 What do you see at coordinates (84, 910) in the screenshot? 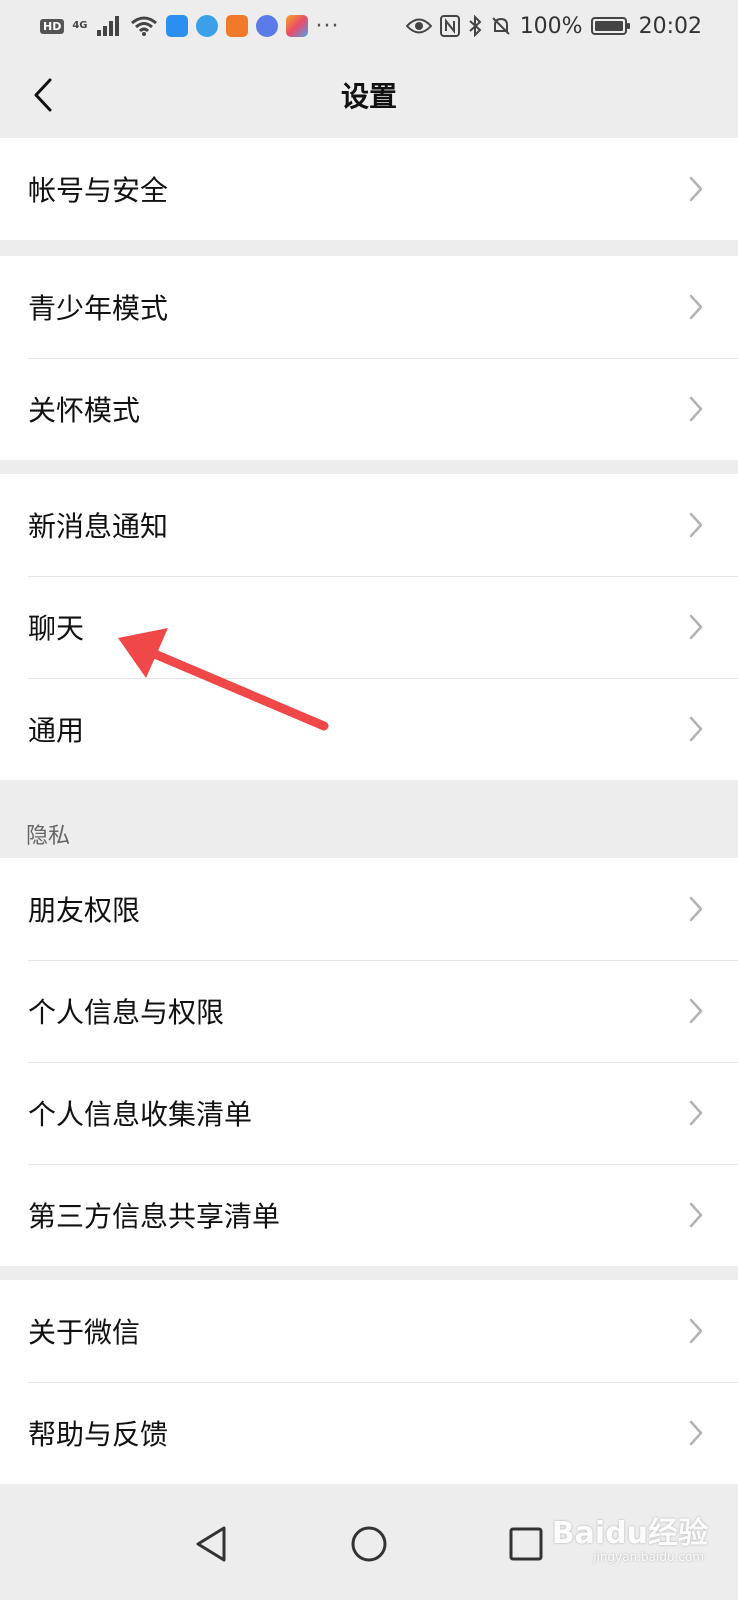
I see `item-label: 朋友权限` at bounding box center [84, 910].